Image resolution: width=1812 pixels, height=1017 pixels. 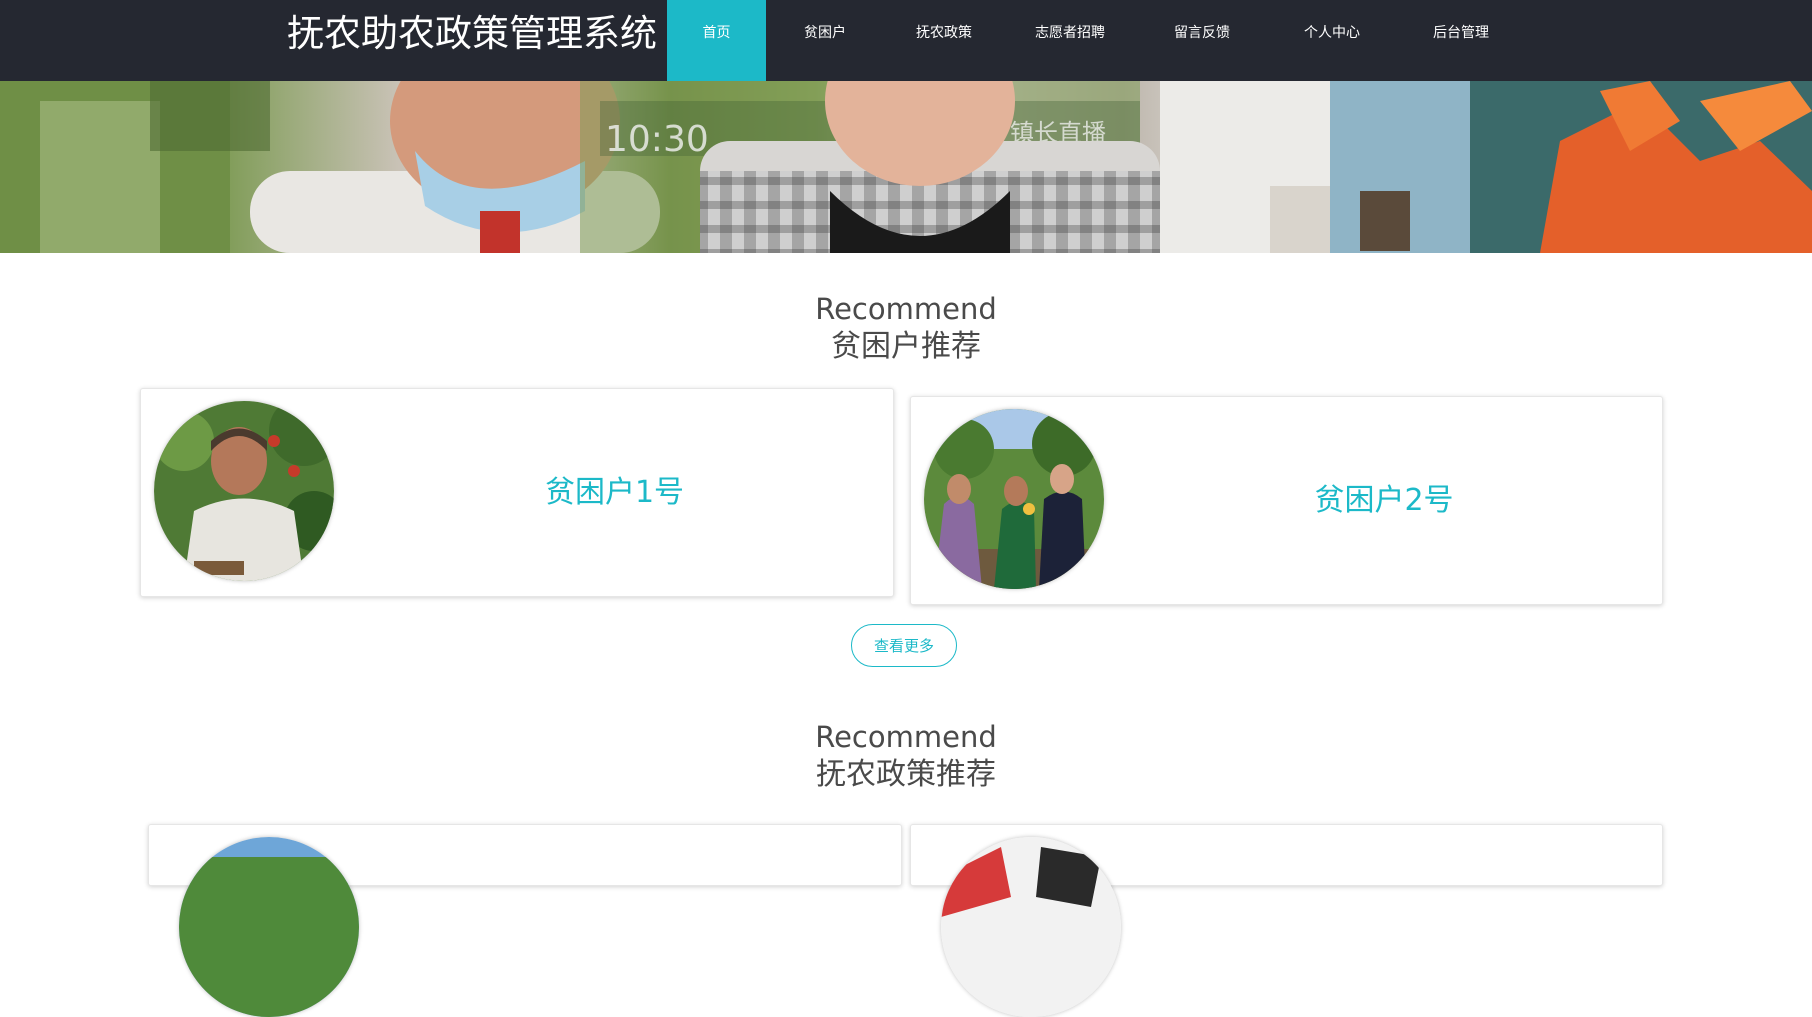 I want to click on nav-item-feedback: 留言反馈, so click(x=1202, y=40).